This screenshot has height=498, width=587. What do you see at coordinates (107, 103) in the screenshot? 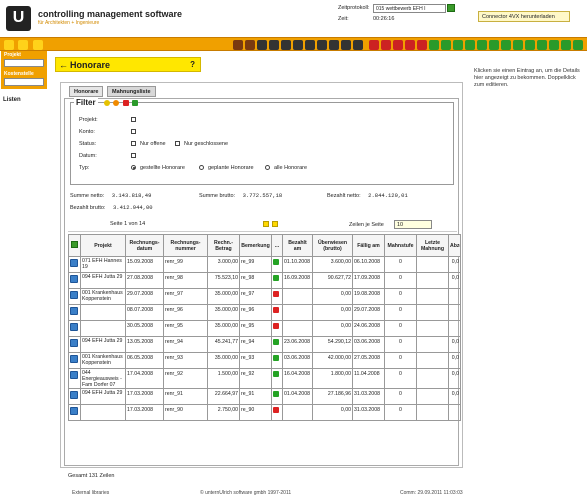
I see `filter-apply-icon` at bounding box center [107, 103].